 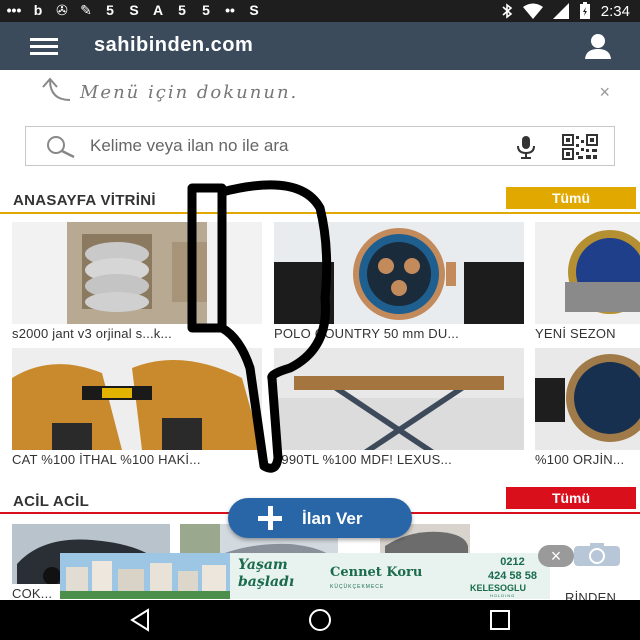 I want to click on qr-code-icon, so click(x=580, y=147).